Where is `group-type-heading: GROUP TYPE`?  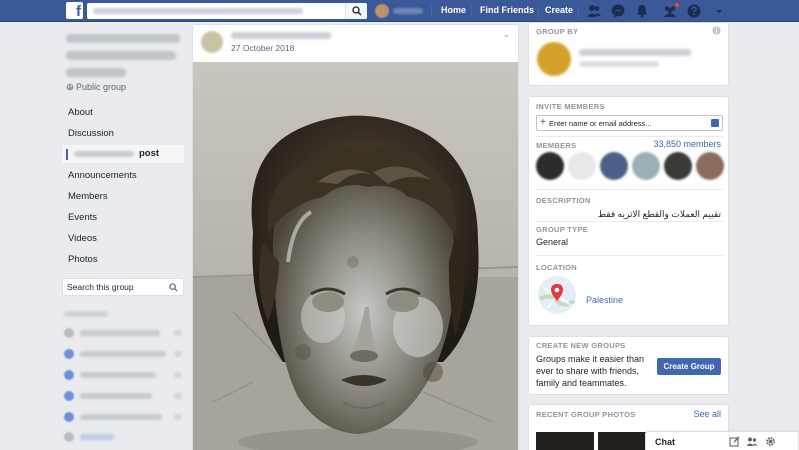 group-type-heading: GROUP TYPE is located at coordinates (562, 229).